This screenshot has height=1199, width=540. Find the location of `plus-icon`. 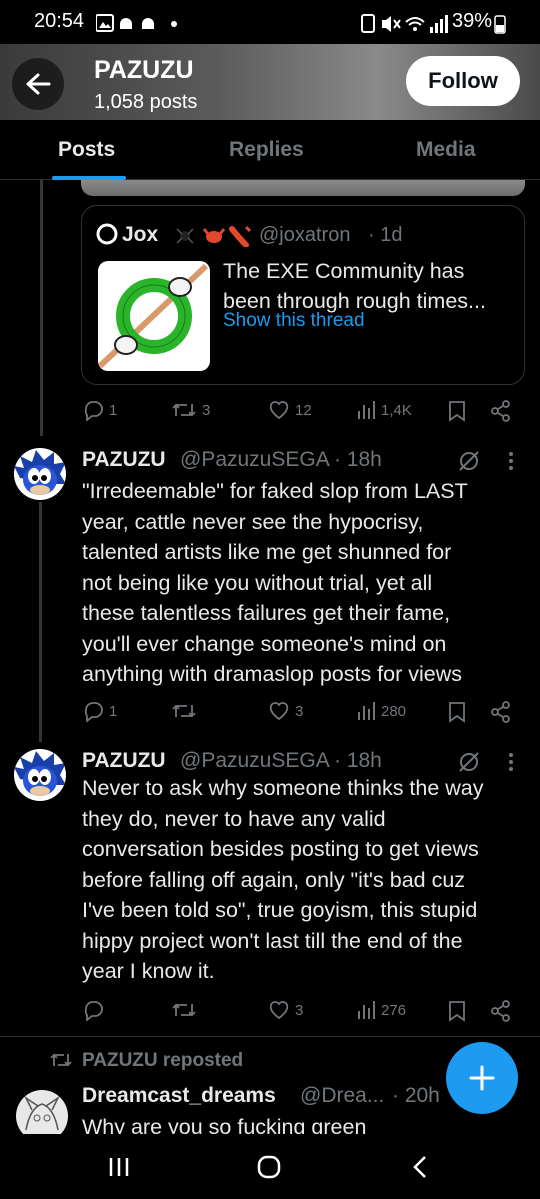

plus-icon is located at coordinates (482, 1078).